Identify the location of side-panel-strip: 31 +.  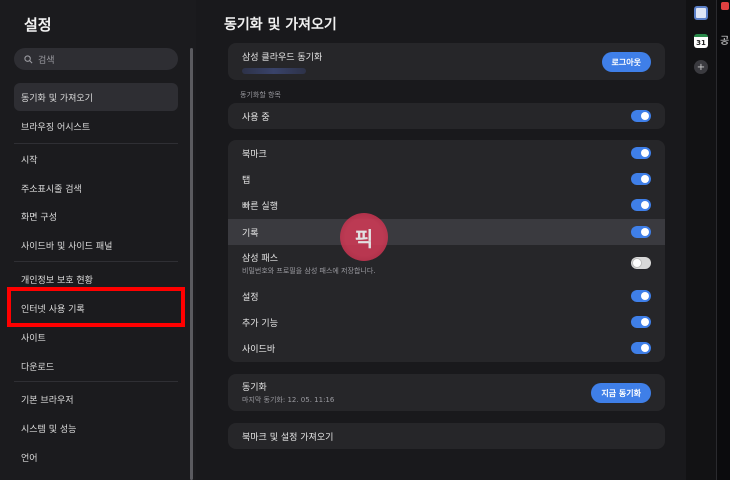
(701, 240).